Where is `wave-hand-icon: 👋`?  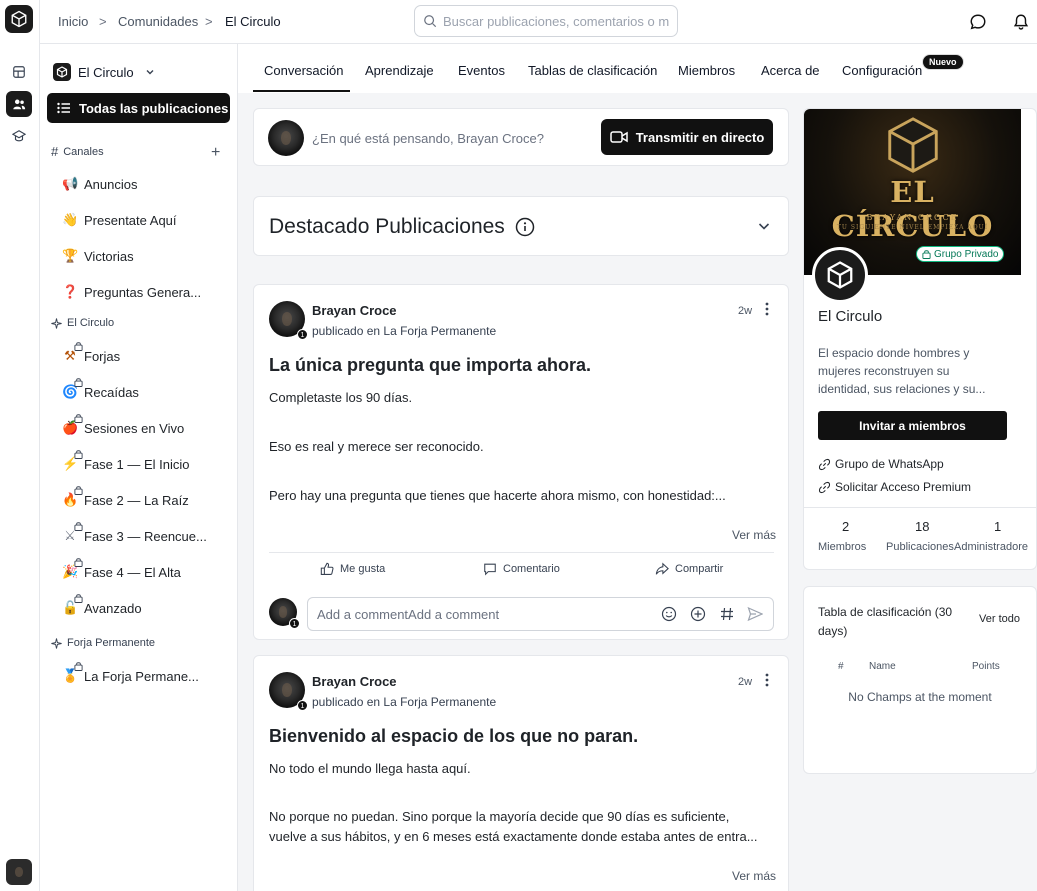 wave-hand-icon: 👋 is located at coordinates (70, 219).